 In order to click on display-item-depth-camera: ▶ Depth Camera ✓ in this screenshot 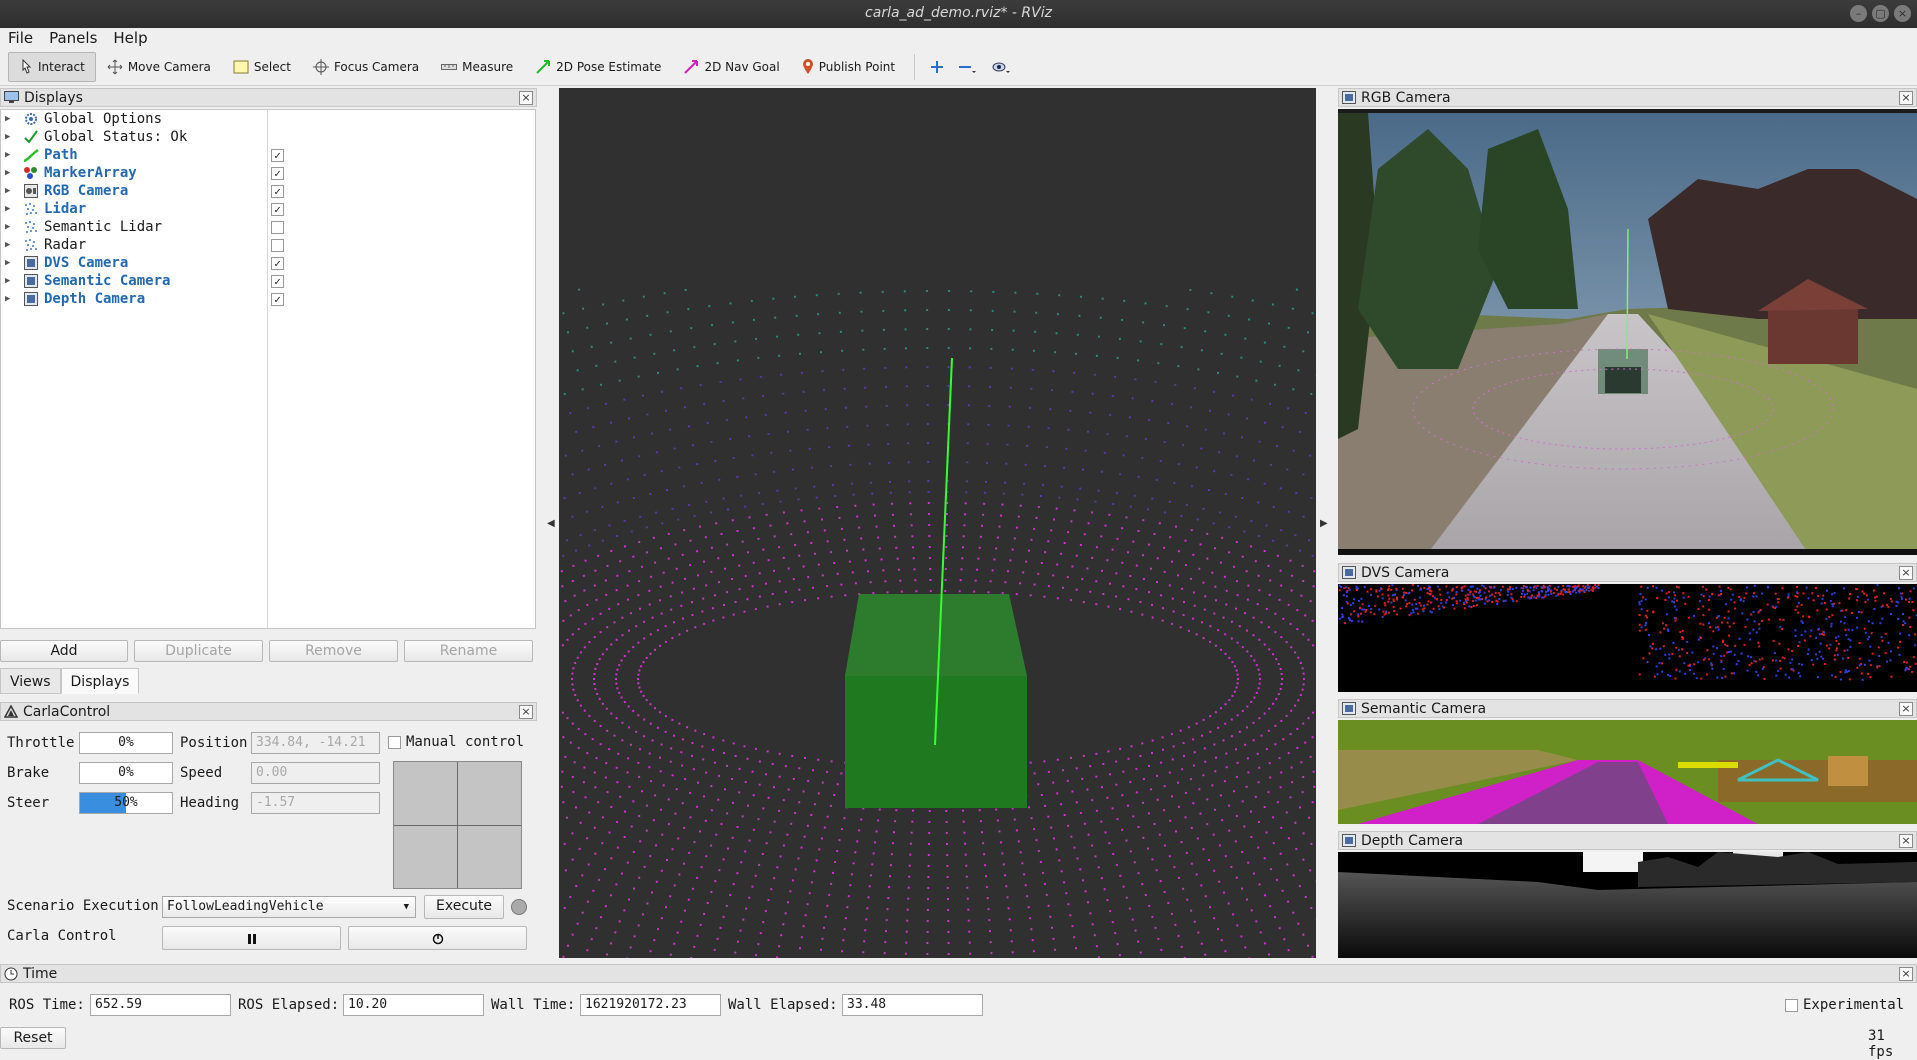, I will do `click(268, 299)`.